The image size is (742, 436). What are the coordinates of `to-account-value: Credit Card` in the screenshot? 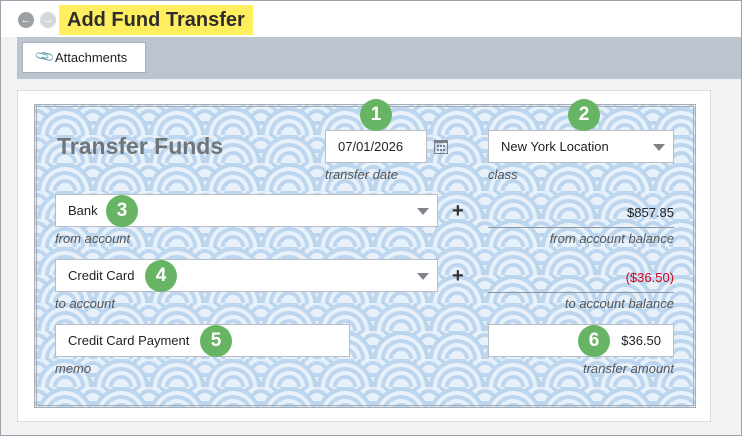 It's located at (101, 275).